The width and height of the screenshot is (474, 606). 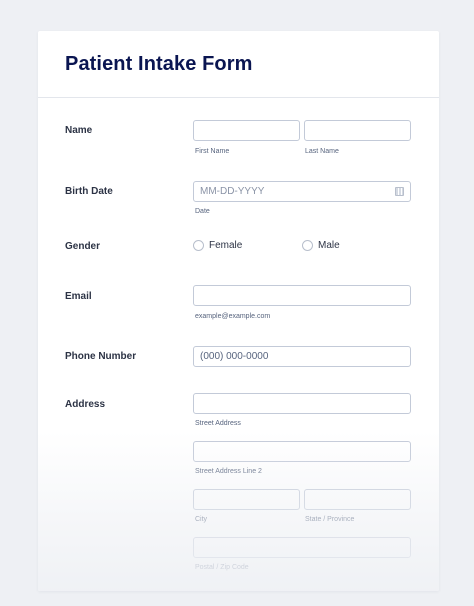 I want to click on postal-code-input, so click(x=302, y=547).